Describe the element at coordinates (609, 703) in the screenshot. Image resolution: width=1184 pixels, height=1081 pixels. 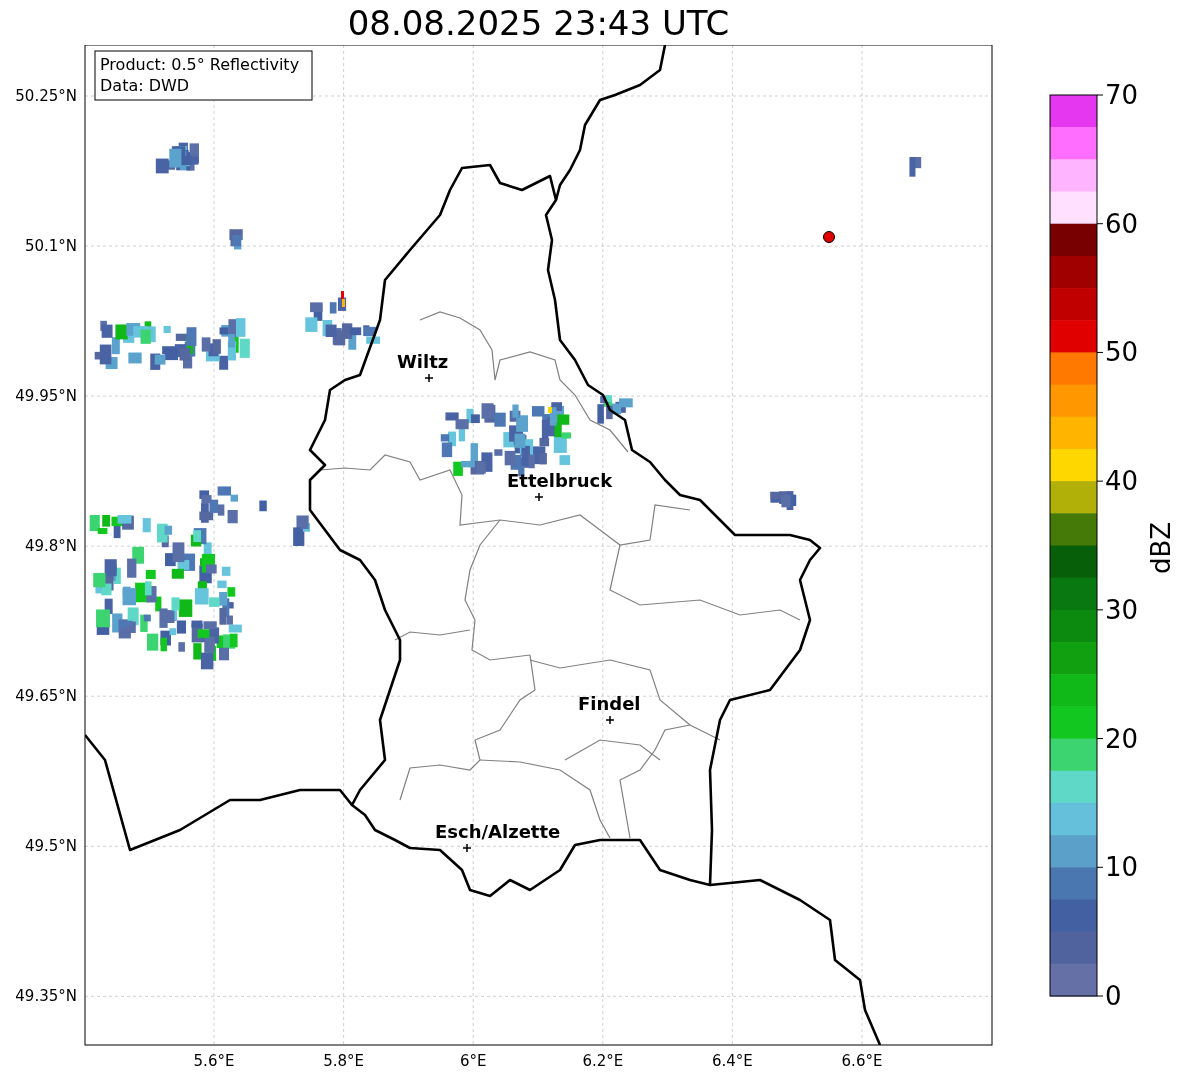
I see `city-label: Findel` at that location.